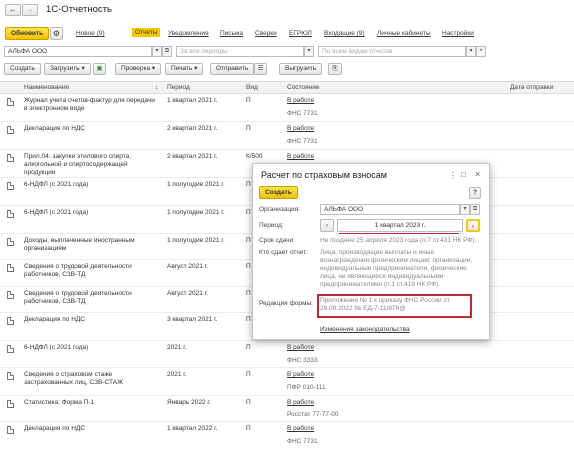  What do you see at coordinates (465, 209) in the screenshot?
I see `dialog-org-dropdown-icon: ▾` at bounding box center [465, 209].